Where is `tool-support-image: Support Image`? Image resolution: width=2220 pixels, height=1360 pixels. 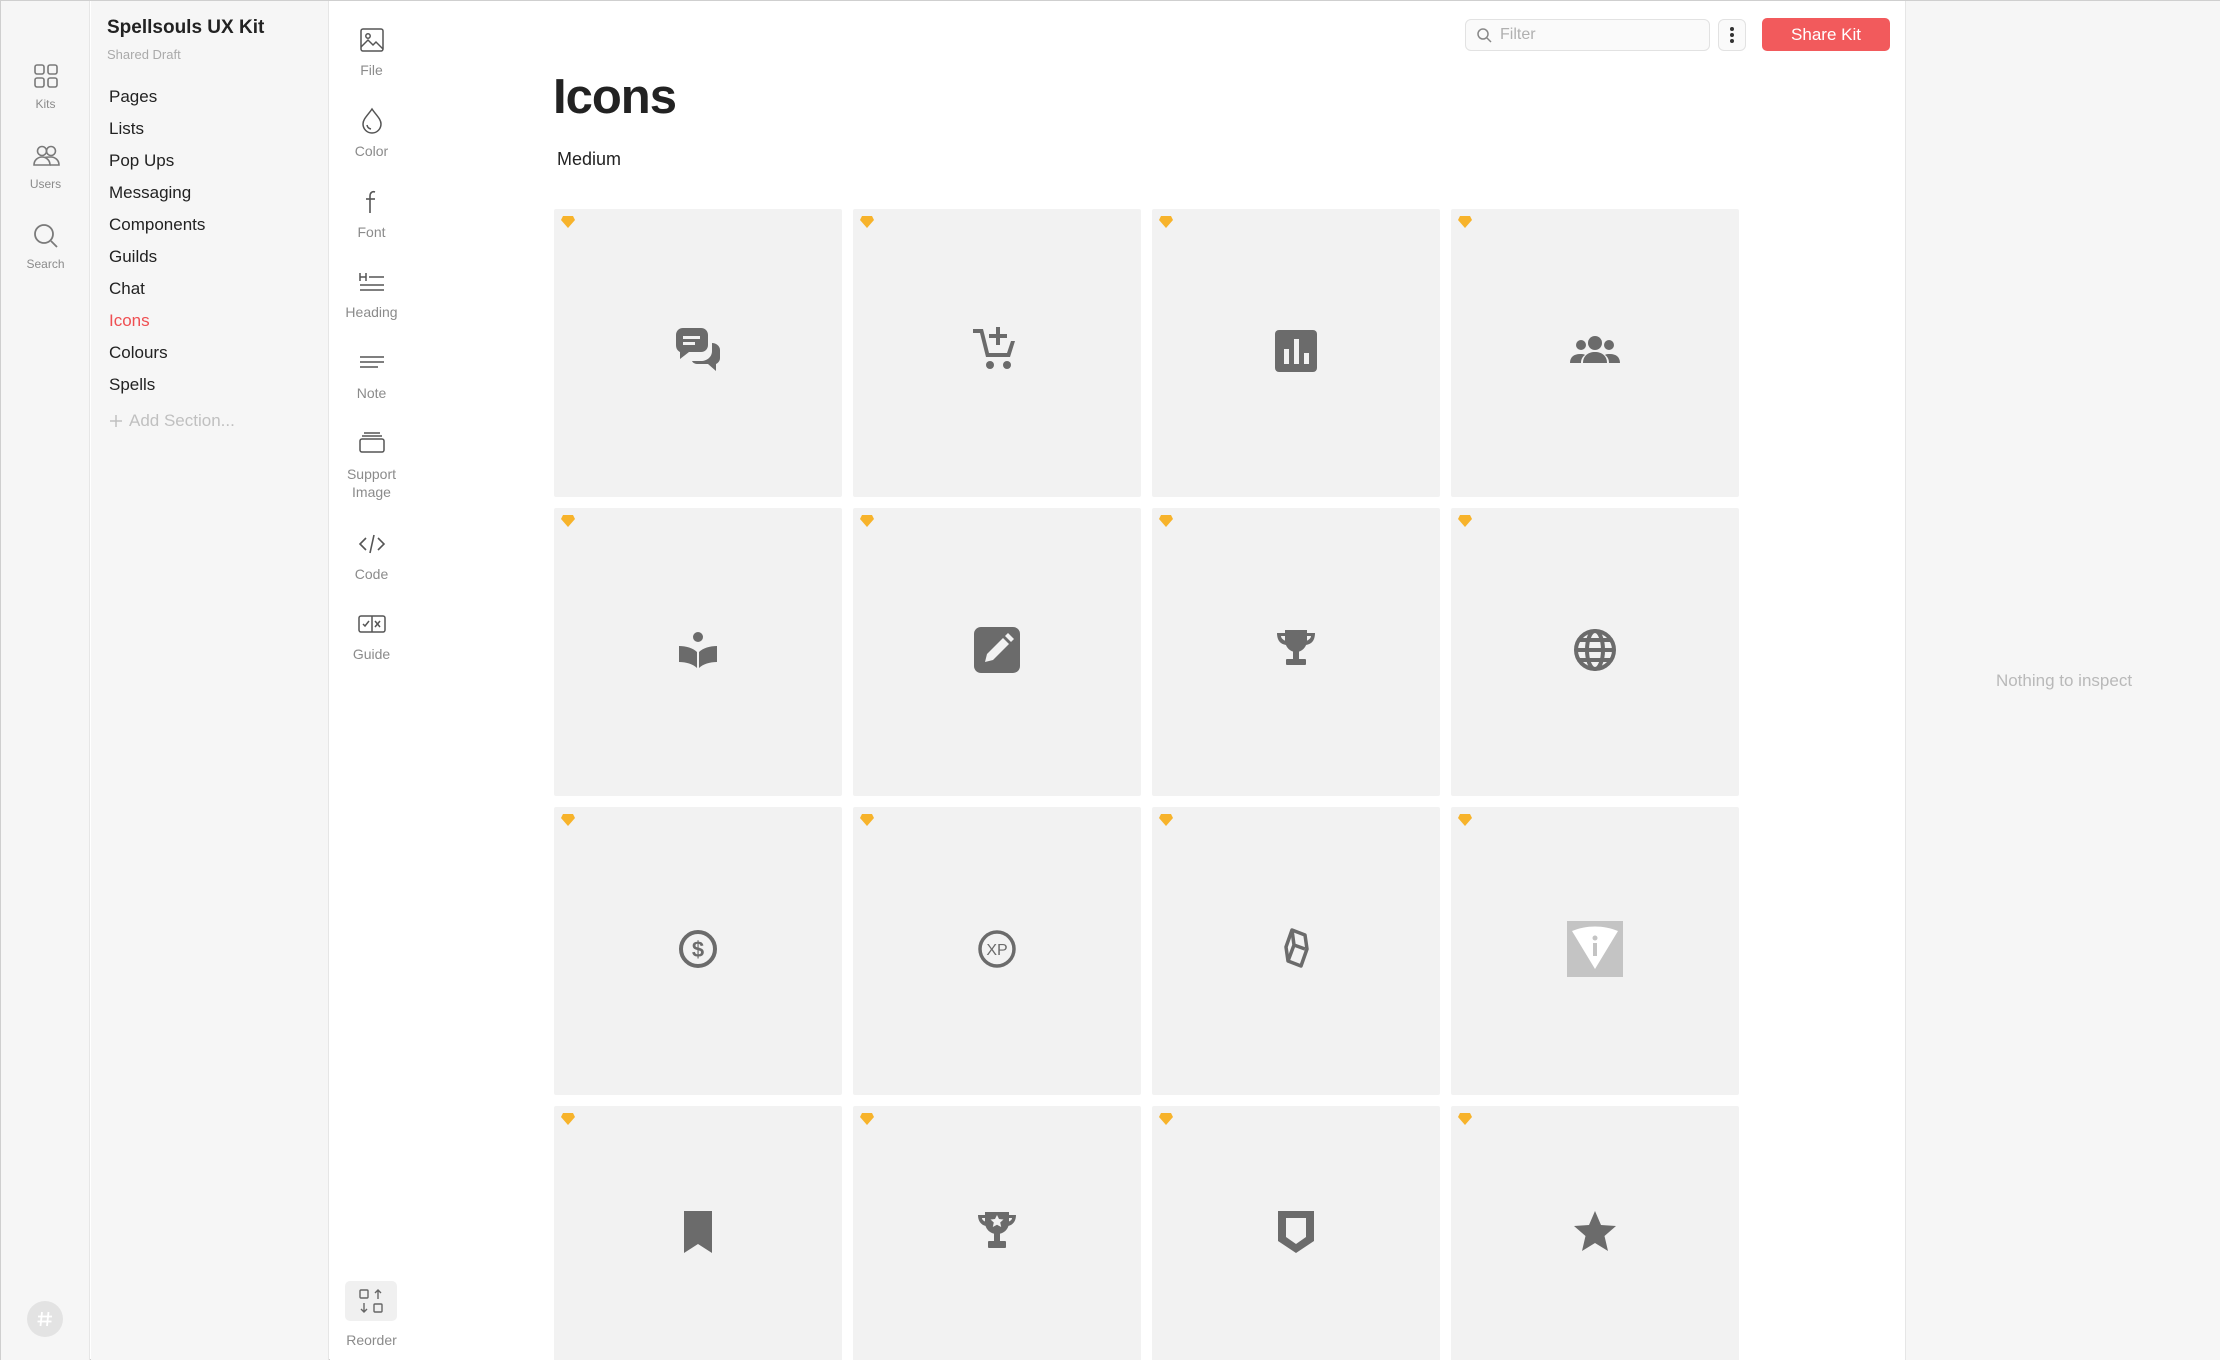 tool-support-image: Support Image is located at coordinates (371, 465).